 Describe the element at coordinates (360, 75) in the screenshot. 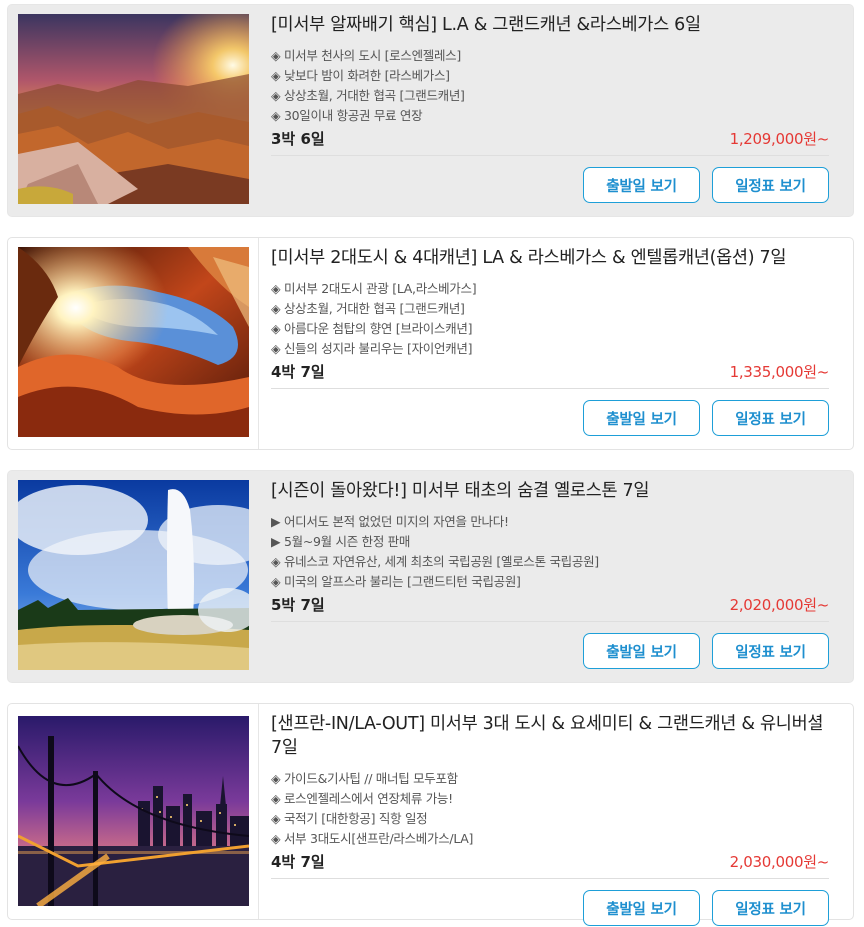

I see `highlight-item: ◈ 낮보다 밤이 화려한 [라스베가스]` at that location.